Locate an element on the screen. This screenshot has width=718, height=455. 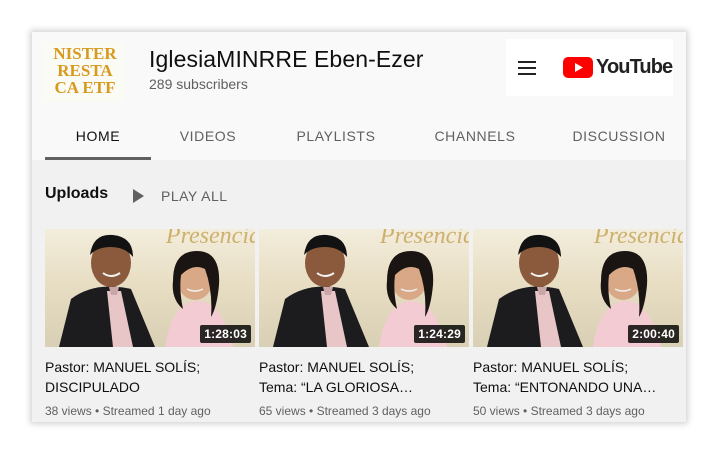
video-duration: 1:24:29 is located at coordinates (439, 334).